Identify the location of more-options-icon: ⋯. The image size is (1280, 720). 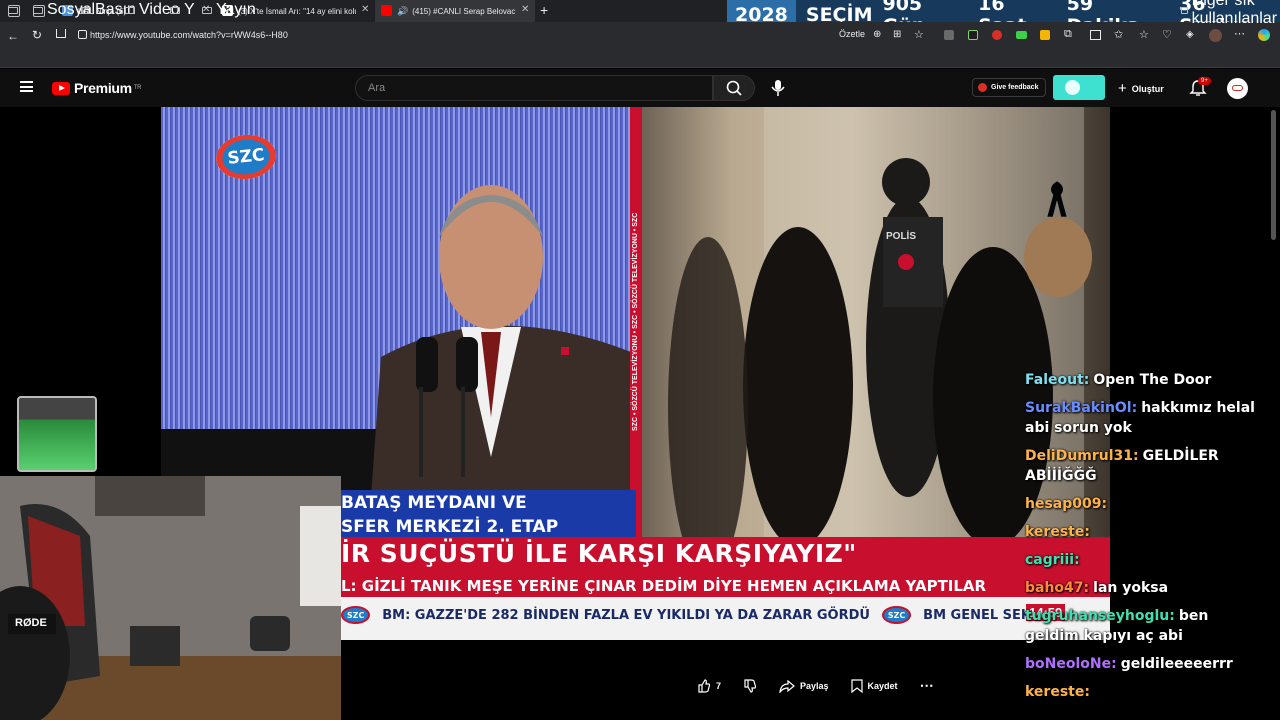
(1239, 33).